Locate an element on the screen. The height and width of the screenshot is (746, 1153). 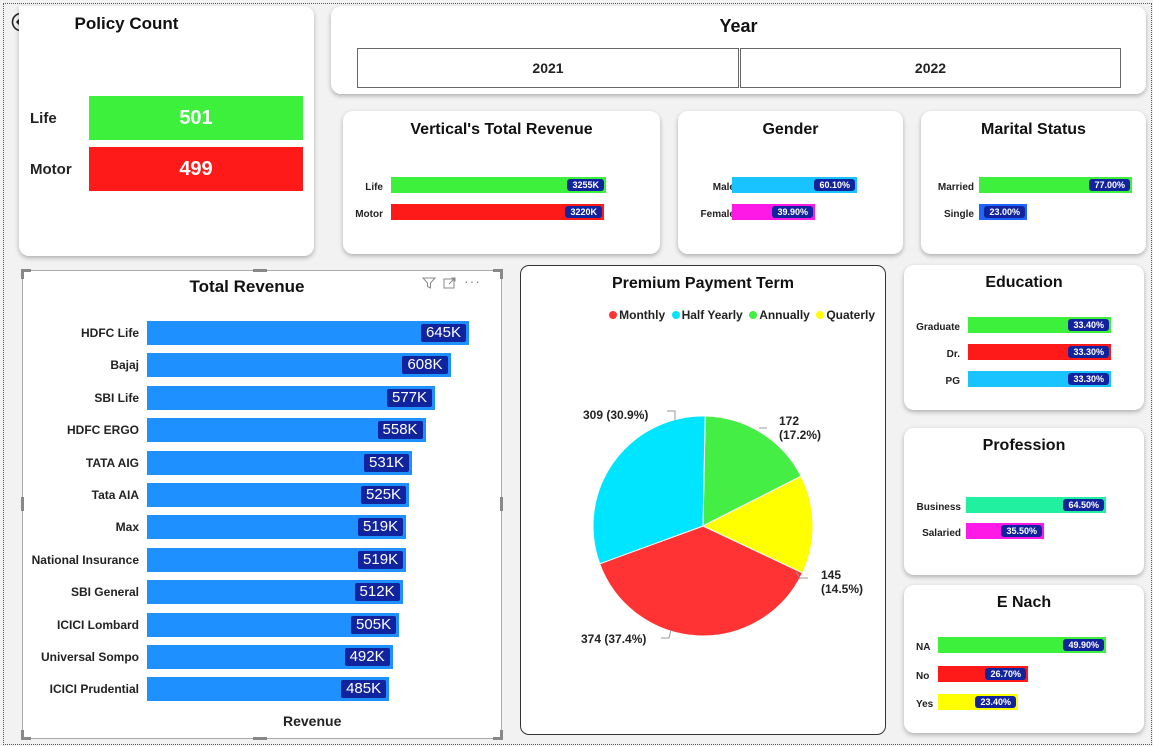
education-dr-value: 33.30% is located at coordinates (1088, 352).